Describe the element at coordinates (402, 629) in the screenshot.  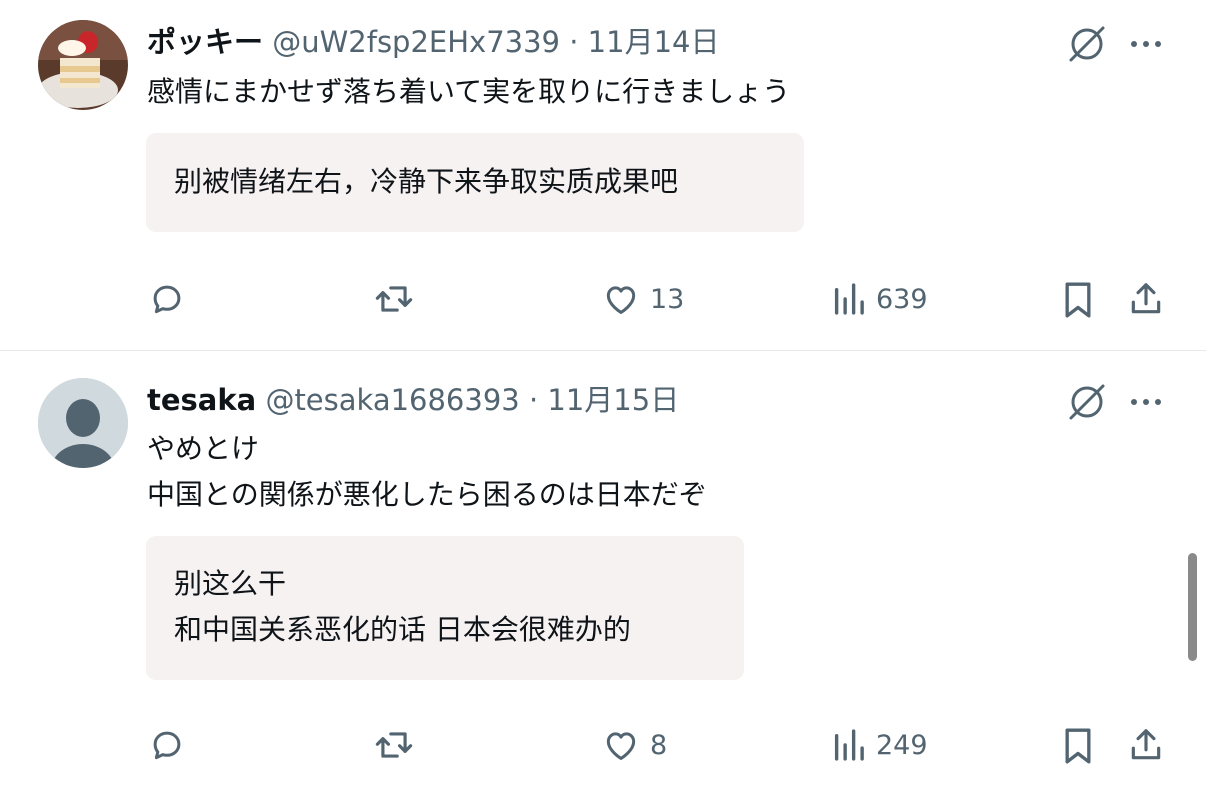
I see `translation-line: 和中国关系恶化的话 日本会很难办的` at that location.